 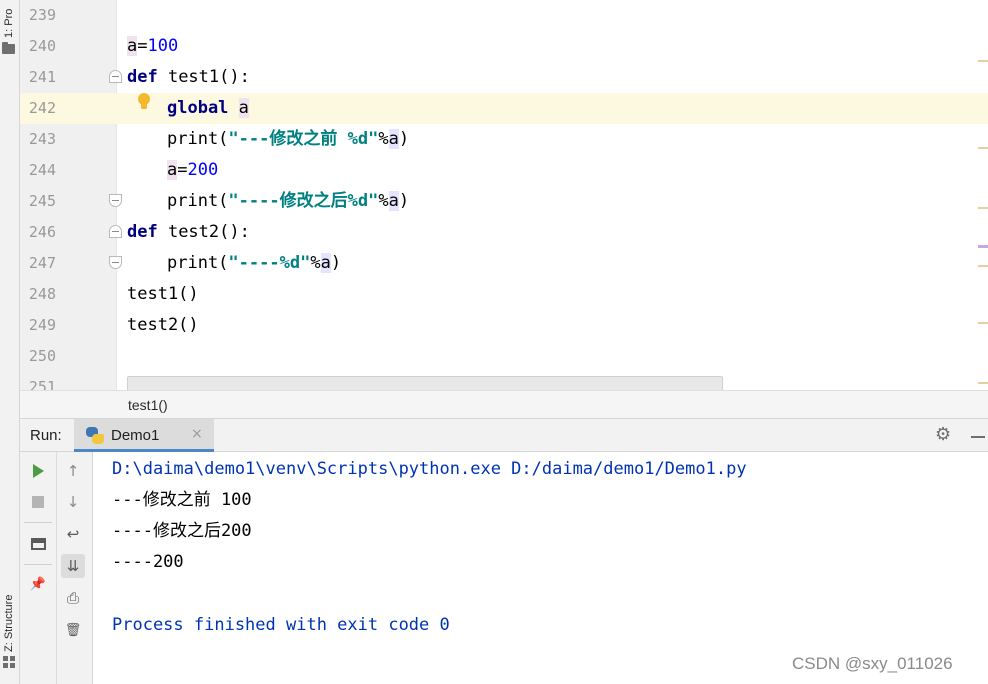 What do you see at coordinates (504, 170) in the screenshot?
I see `code-line-244: 244 a=200` at bounding box center [504, 170].